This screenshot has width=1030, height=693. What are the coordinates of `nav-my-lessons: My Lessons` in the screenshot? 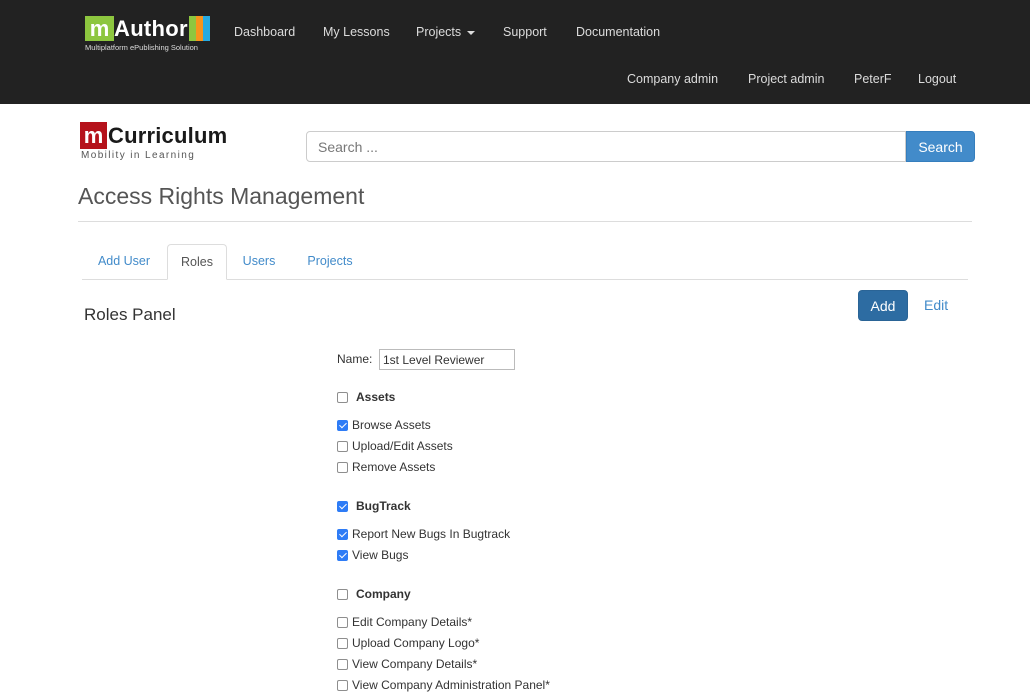 It's located at (356, 32).